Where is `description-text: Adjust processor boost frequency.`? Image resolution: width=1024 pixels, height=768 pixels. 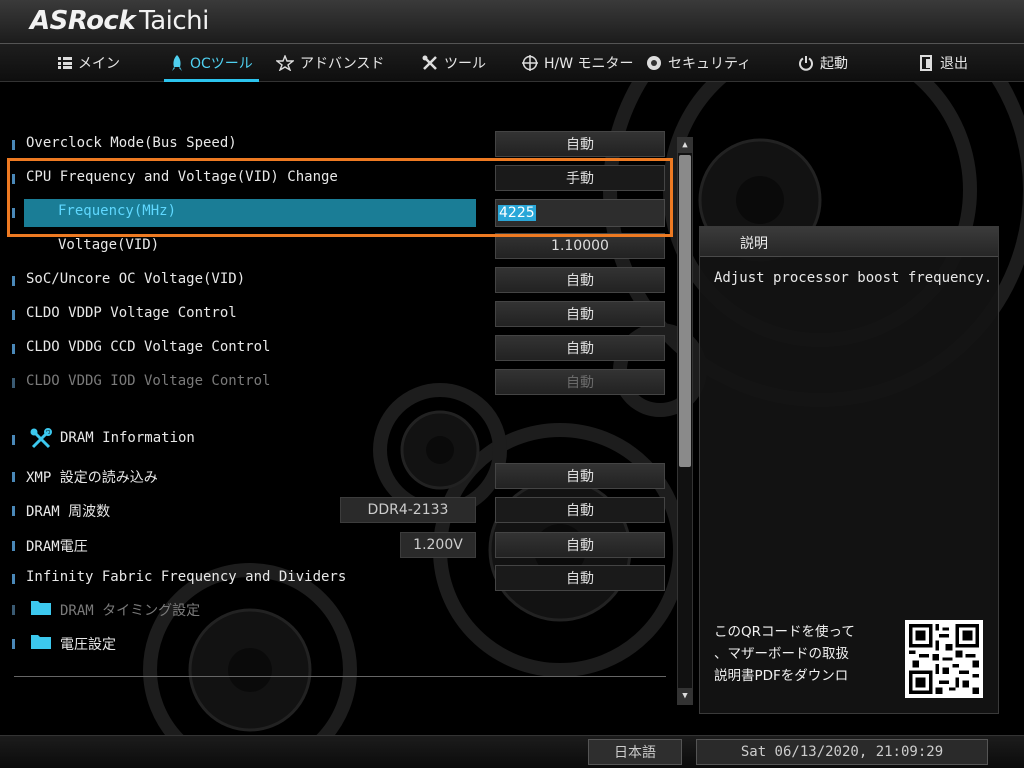
description-text: Adjust processor boost frequency. is located at coordinates (853, 278).